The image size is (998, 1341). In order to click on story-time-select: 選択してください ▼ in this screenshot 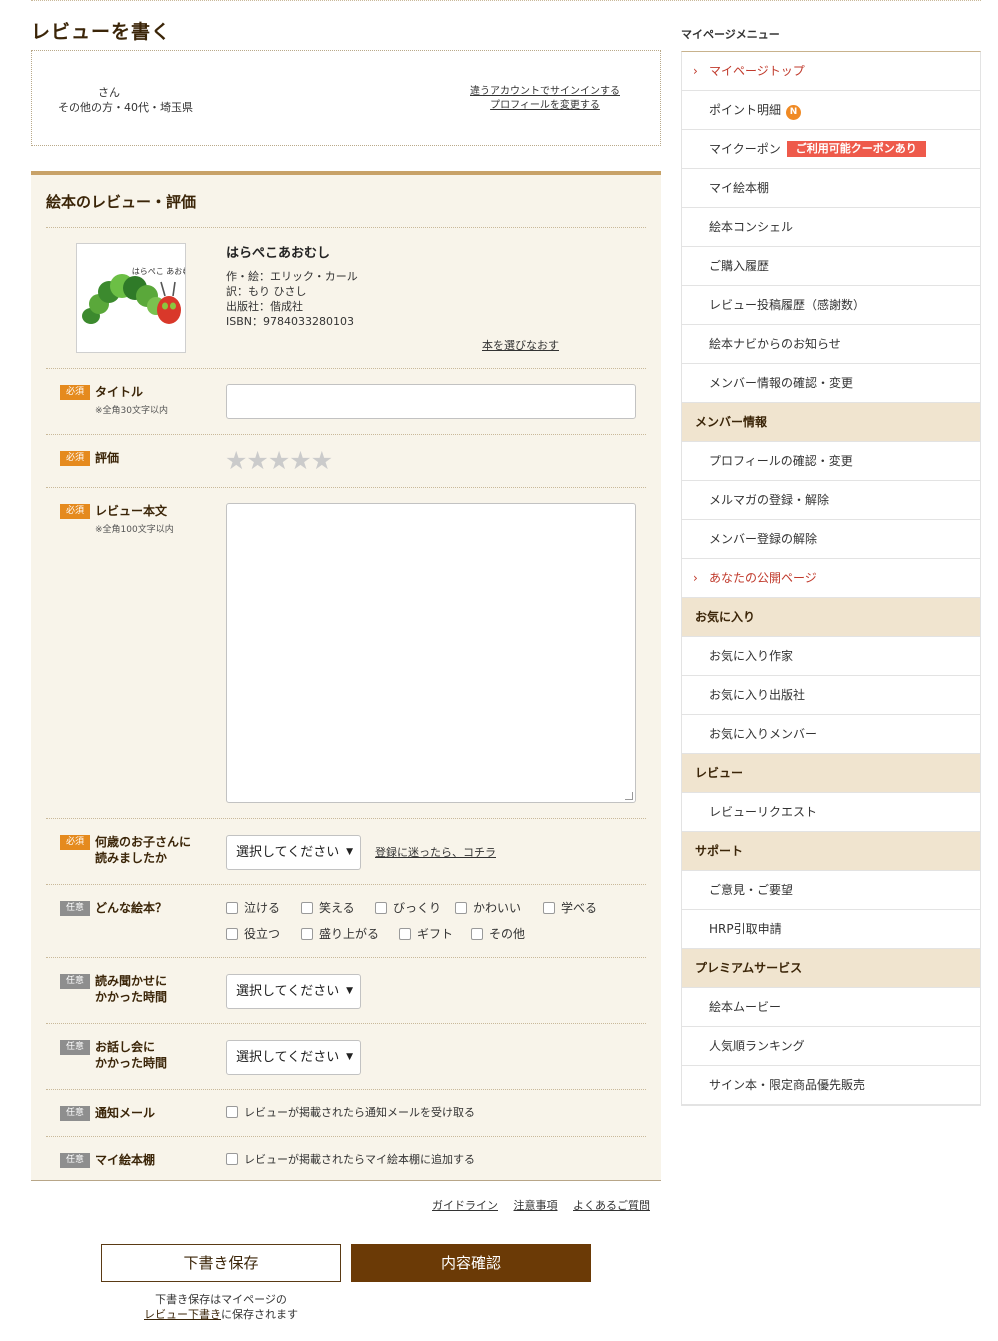, I will do `click(293, 1057)`.